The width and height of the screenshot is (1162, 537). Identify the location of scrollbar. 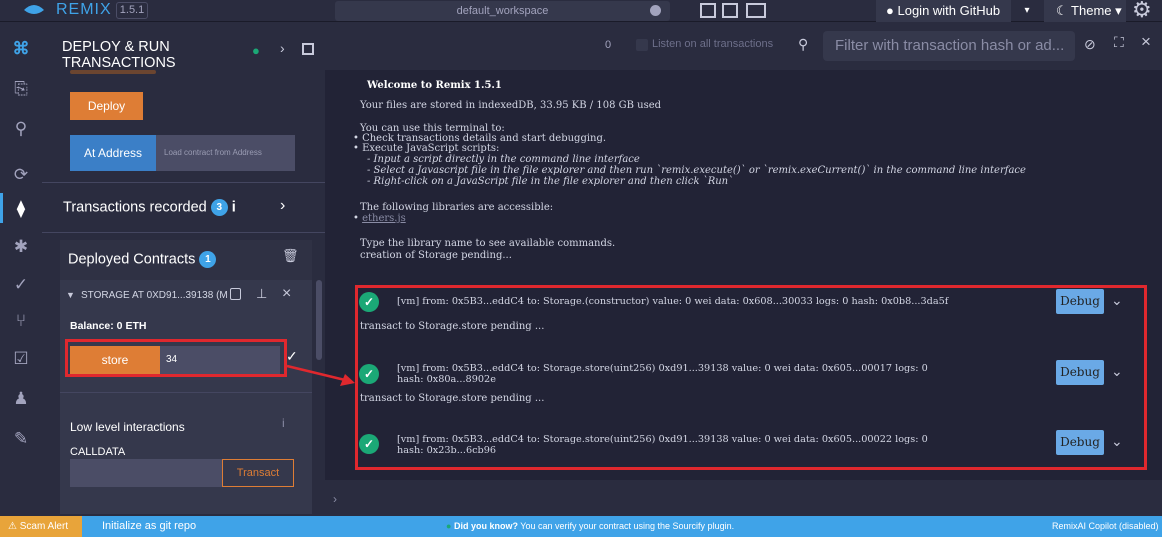
(319, 320).